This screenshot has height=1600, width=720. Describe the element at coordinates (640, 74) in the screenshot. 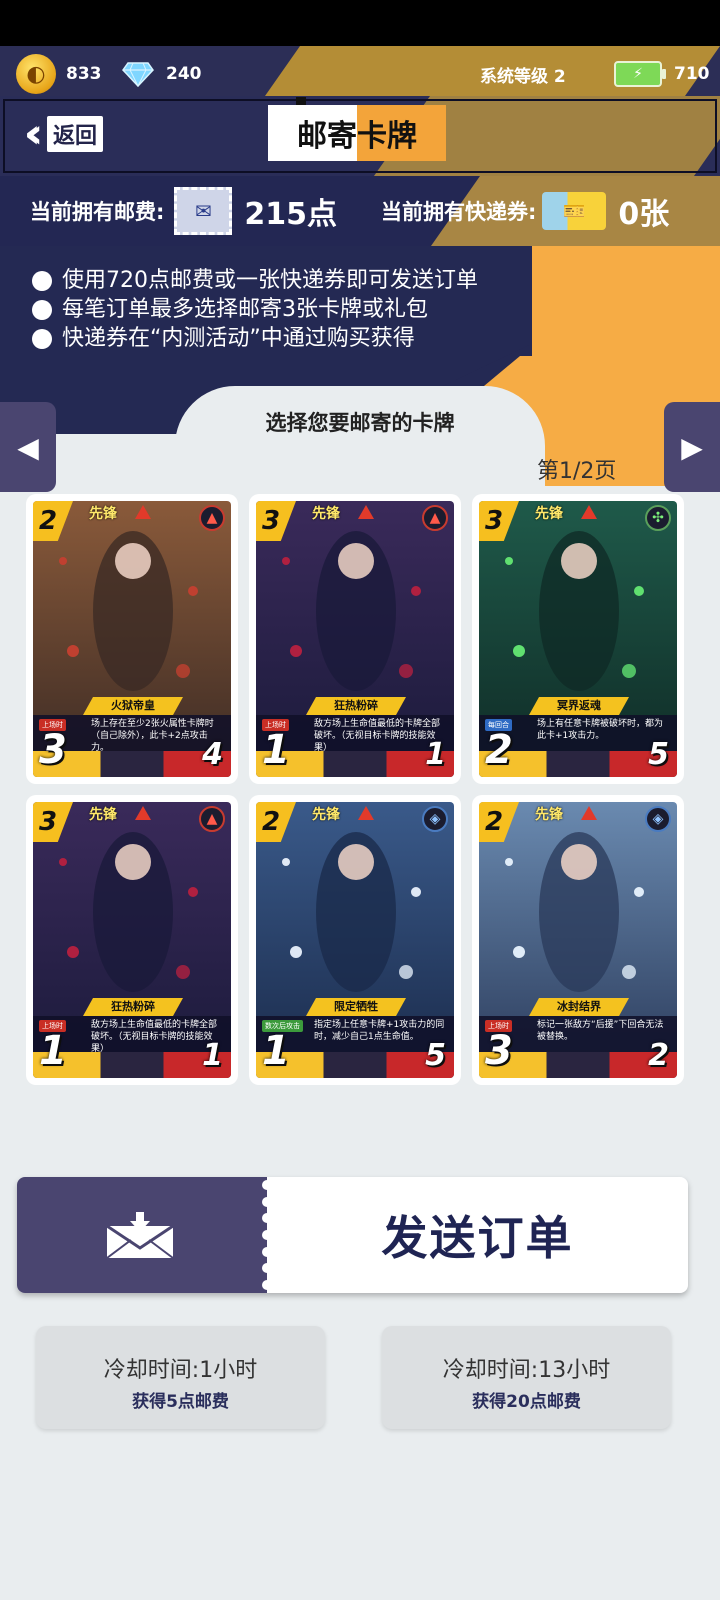

I see `battery-icon: ⚡` at that location.